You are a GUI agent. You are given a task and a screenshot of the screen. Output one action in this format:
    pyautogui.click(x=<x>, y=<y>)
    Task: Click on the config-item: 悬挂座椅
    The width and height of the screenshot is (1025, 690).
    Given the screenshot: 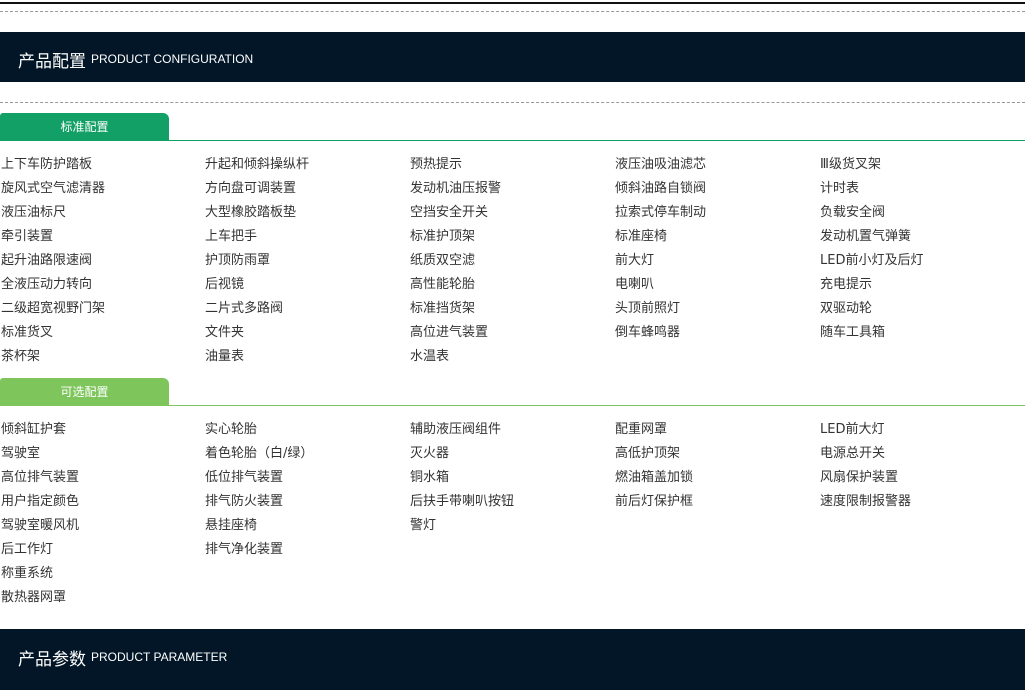 What is the action you would take?
    pyautogui.click(x=231, y=525)
    